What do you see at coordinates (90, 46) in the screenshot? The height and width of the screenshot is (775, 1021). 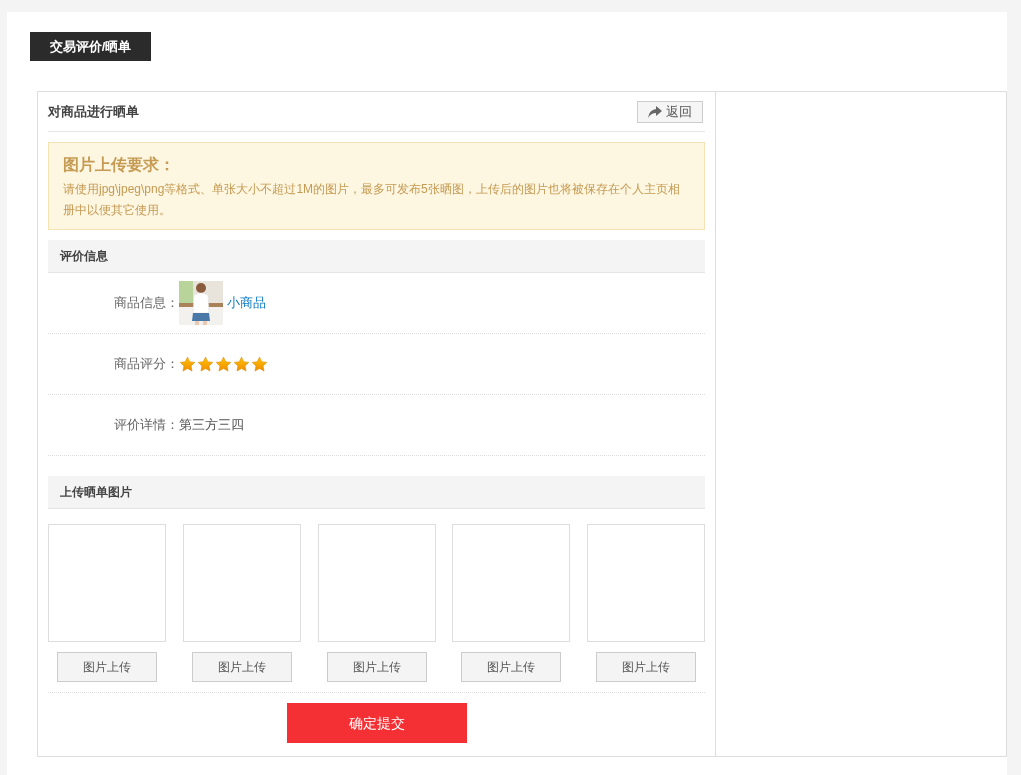 I see `page-tab: 交易评价/晒单` at bounding box center [90, 46].